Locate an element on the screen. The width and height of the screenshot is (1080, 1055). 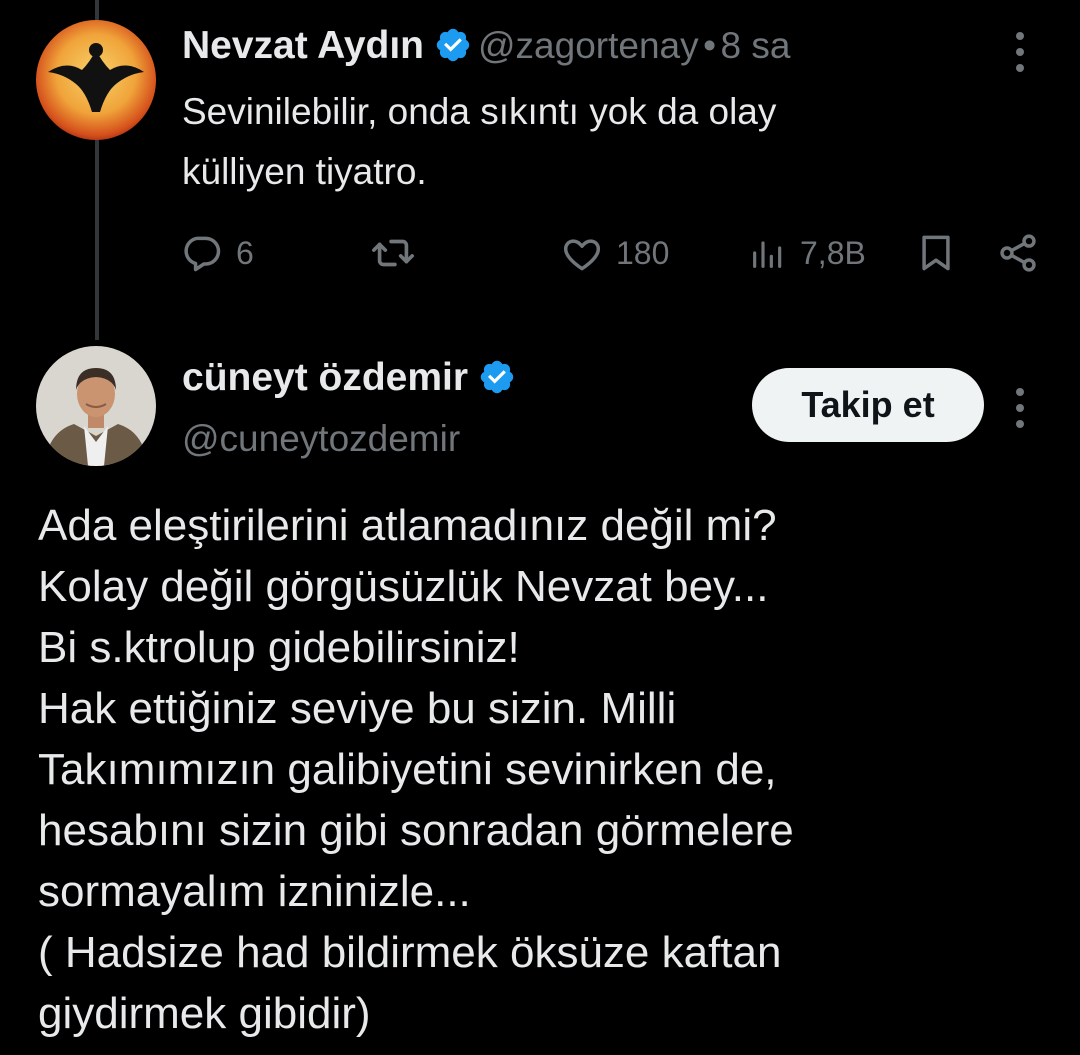
share-icon is located at coordinates (1018, 253).